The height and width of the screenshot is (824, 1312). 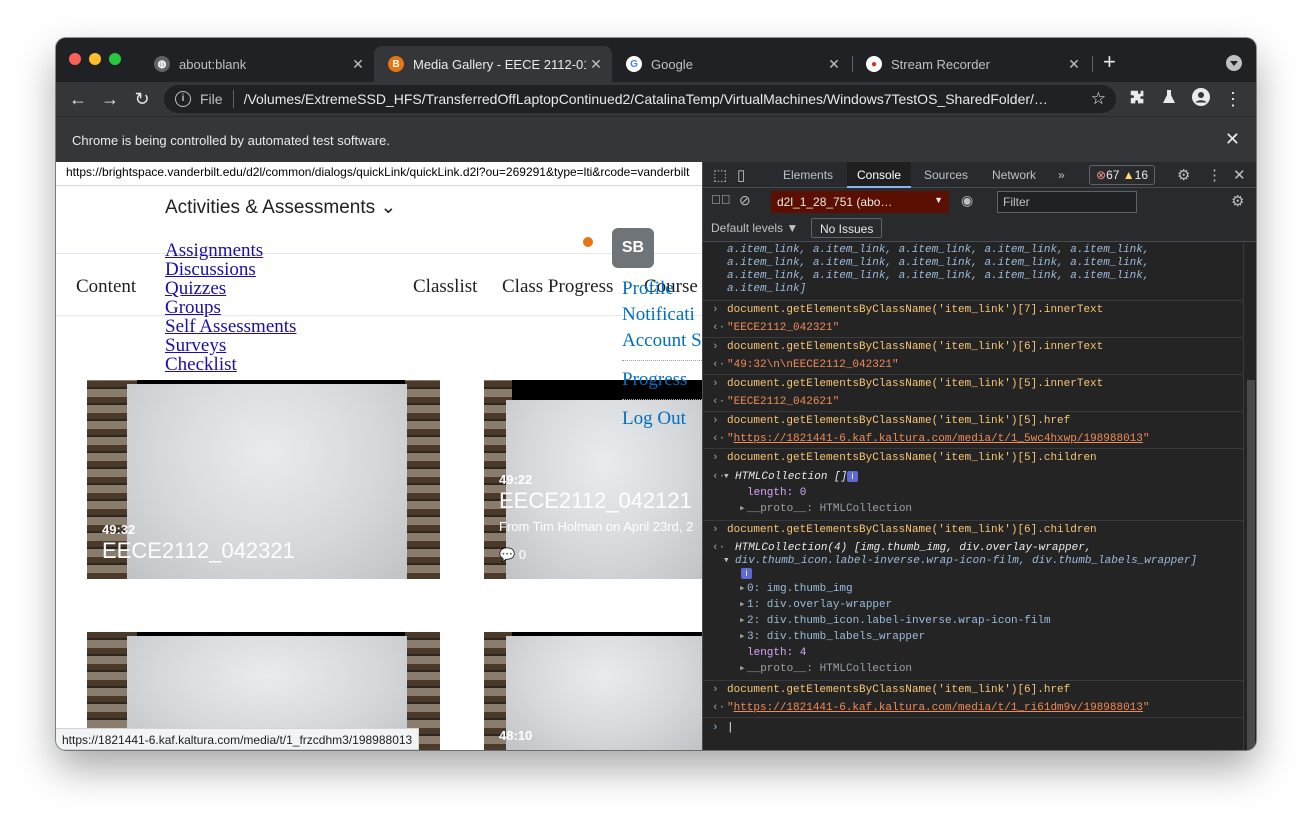 I want to click on tab-console: Console, so click(x=879, y=175).